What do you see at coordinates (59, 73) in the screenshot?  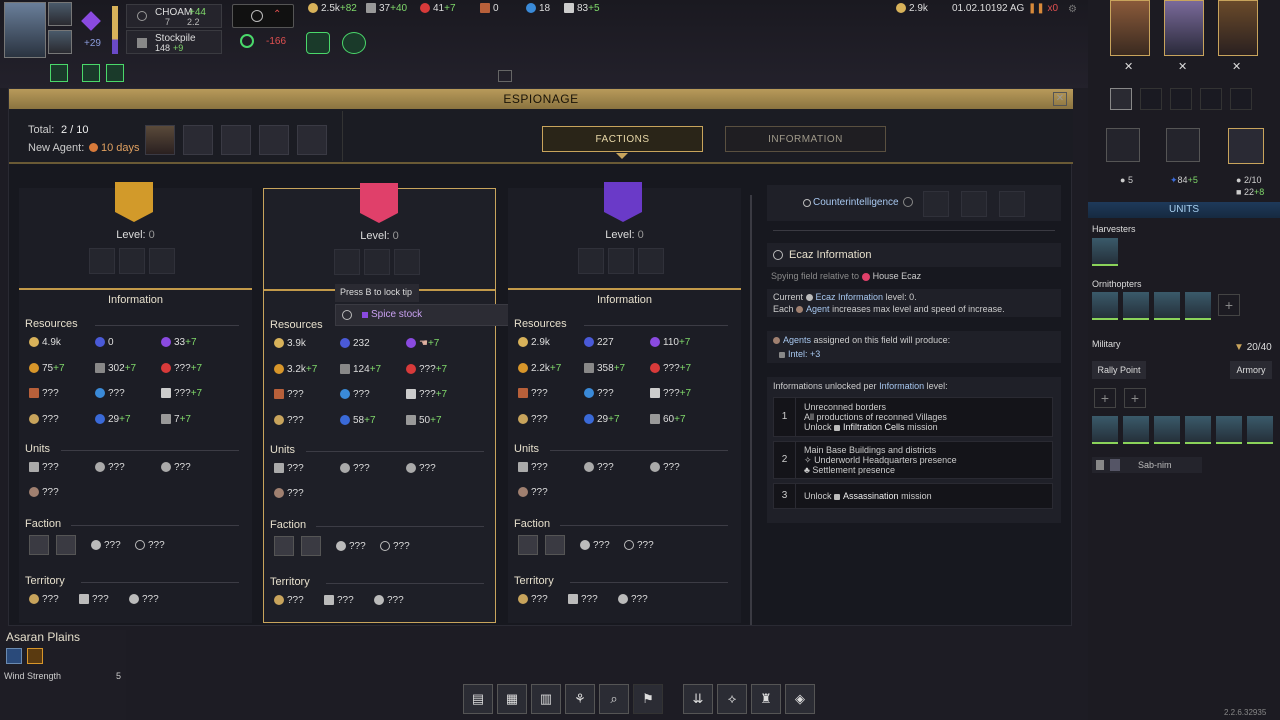 I see `green-shield-icon` at bounding box center [59, 73].